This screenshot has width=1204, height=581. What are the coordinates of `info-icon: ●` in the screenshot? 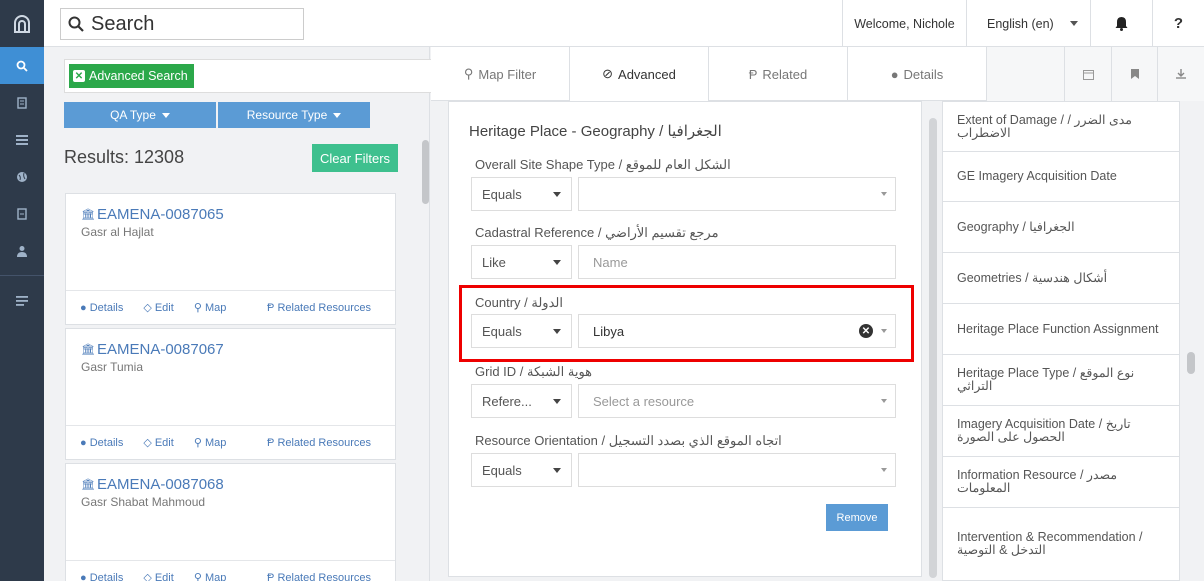 It's located at (894, 74).